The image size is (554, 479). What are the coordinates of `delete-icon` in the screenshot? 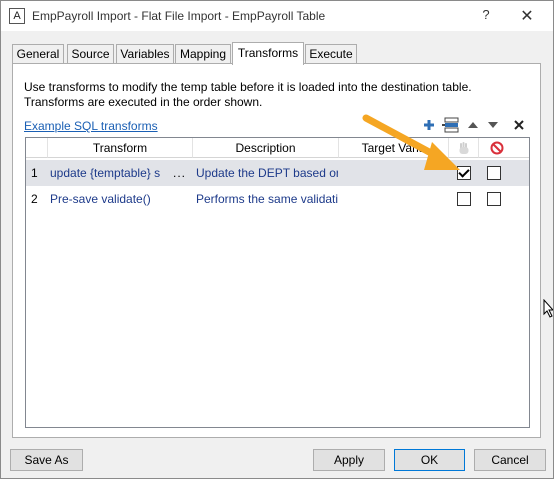 It's located at (519, 125).